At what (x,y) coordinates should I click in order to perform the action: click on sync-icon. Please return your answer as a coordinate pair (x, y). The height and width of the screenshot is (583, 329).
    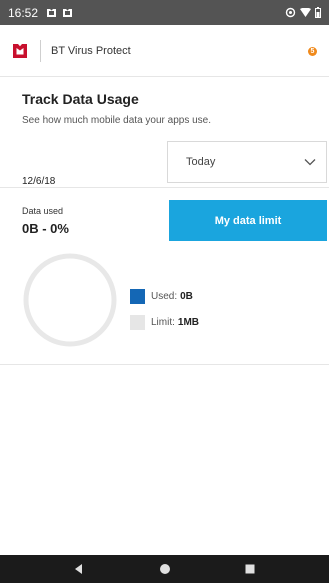
    Looking at the image, I should click on (290, 12).